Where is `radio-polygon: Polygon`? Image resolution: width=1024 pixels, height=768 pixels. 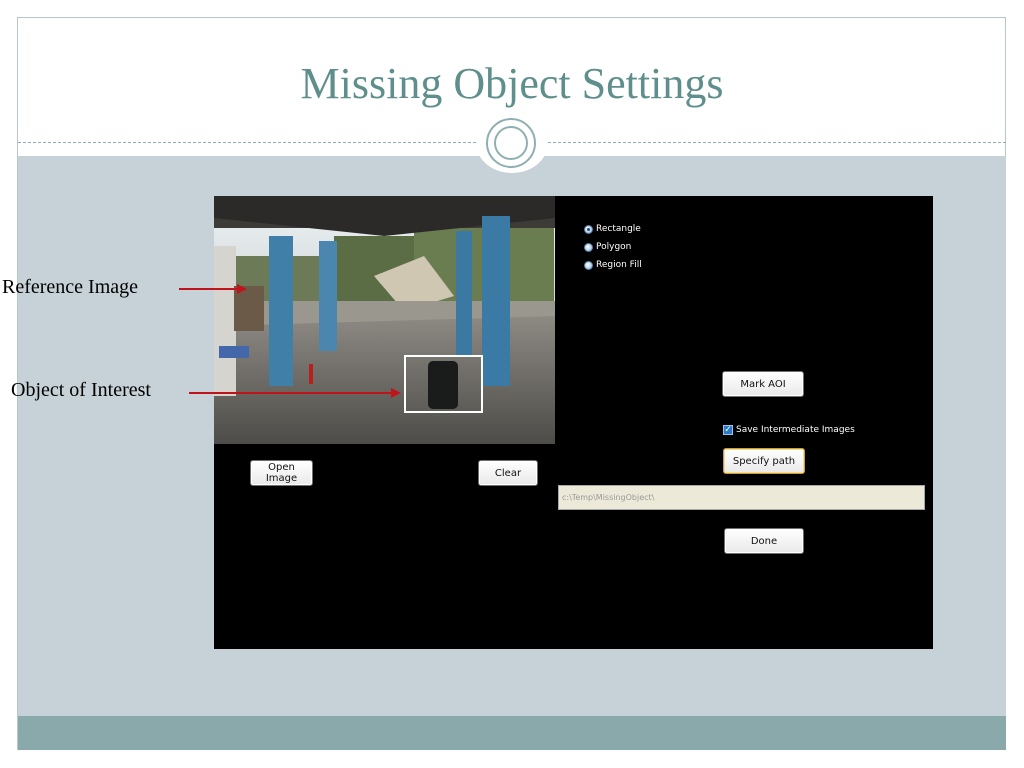
radio-polygon: Polygon is located at coordinates (607, 247).